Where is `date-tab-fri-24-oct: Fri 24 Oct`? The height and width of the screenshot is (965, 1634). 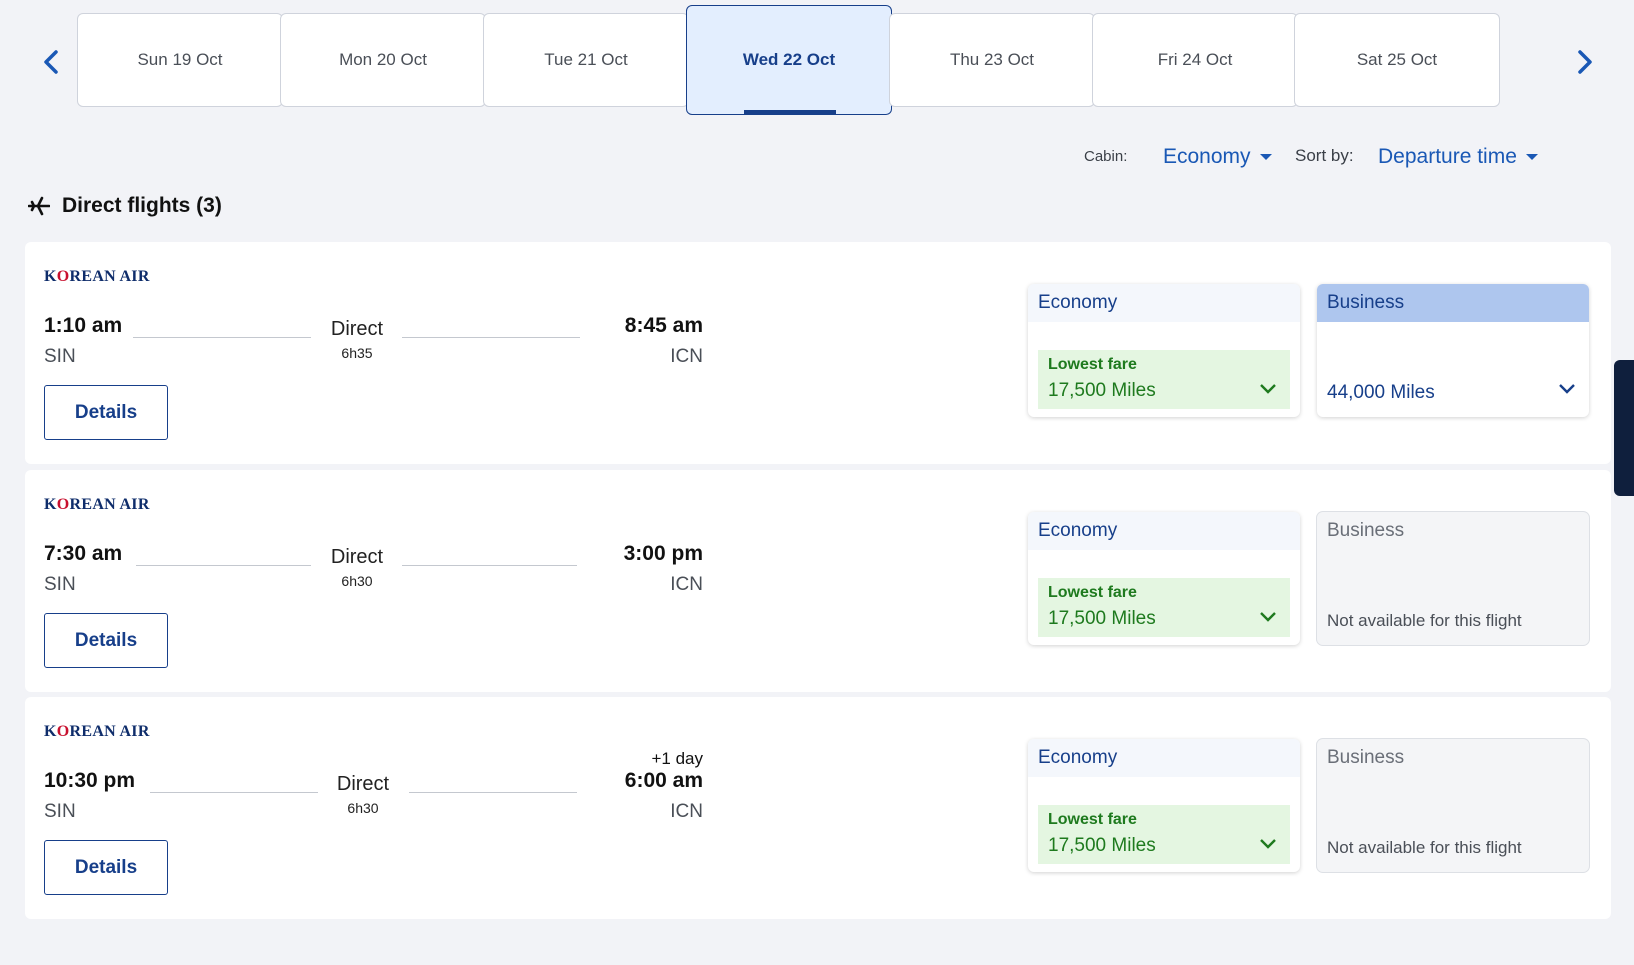
date-tab-fri-24-oct: Fri 24 Oct is located at coordinates (1195, 60).